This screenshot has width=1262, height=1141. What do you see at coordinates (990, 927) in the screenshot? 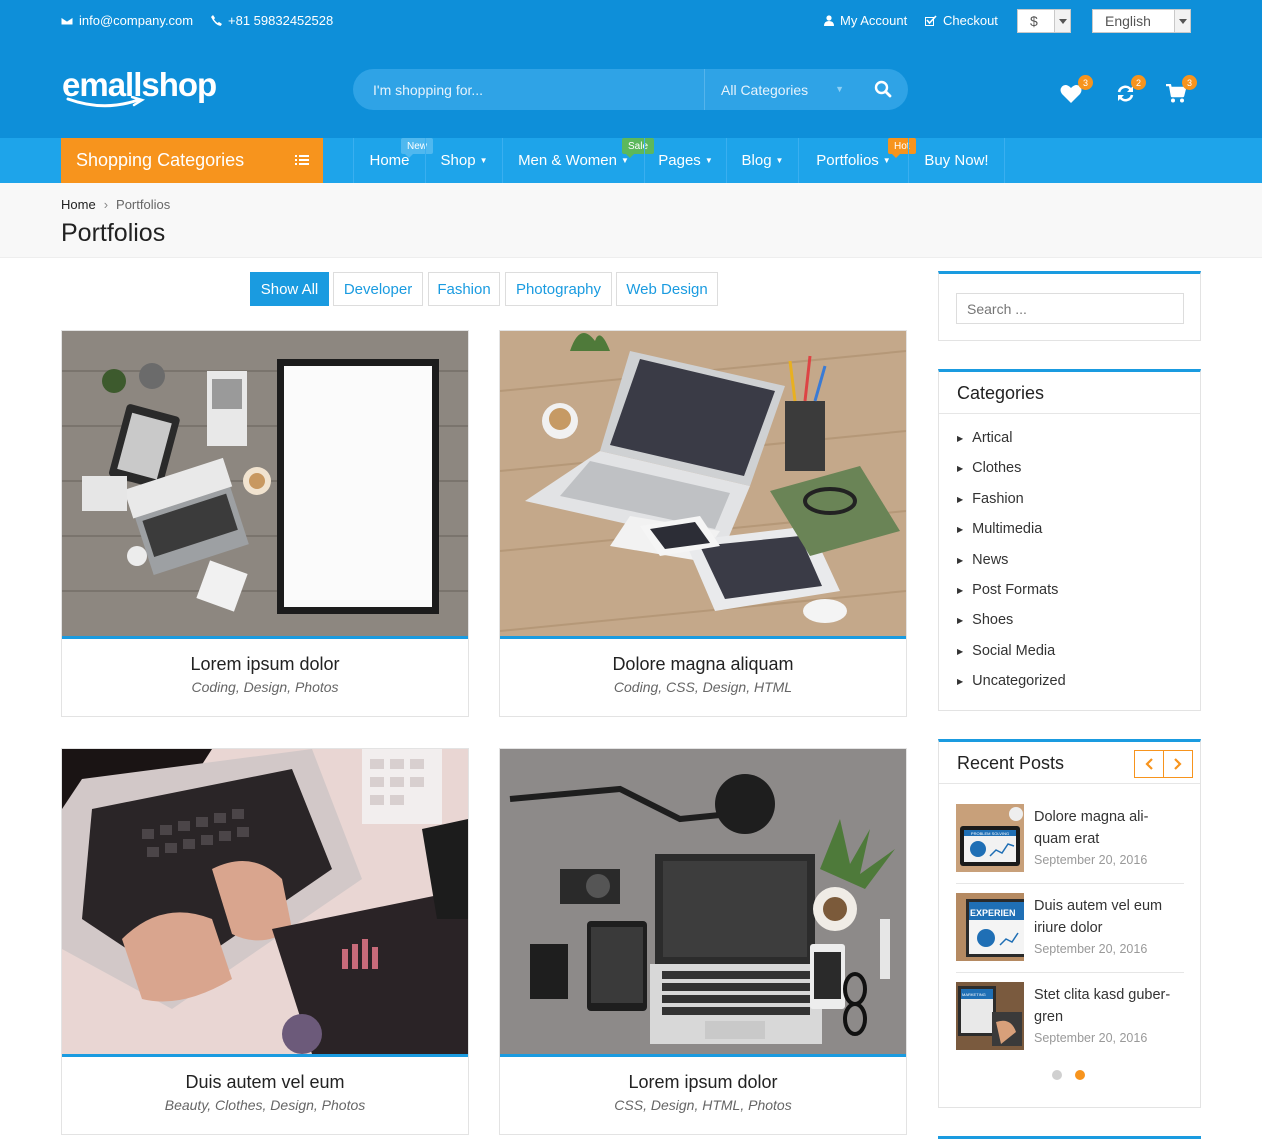
I see `post-thumbnail: EXPERIEN` at bounding box center [990, 927].